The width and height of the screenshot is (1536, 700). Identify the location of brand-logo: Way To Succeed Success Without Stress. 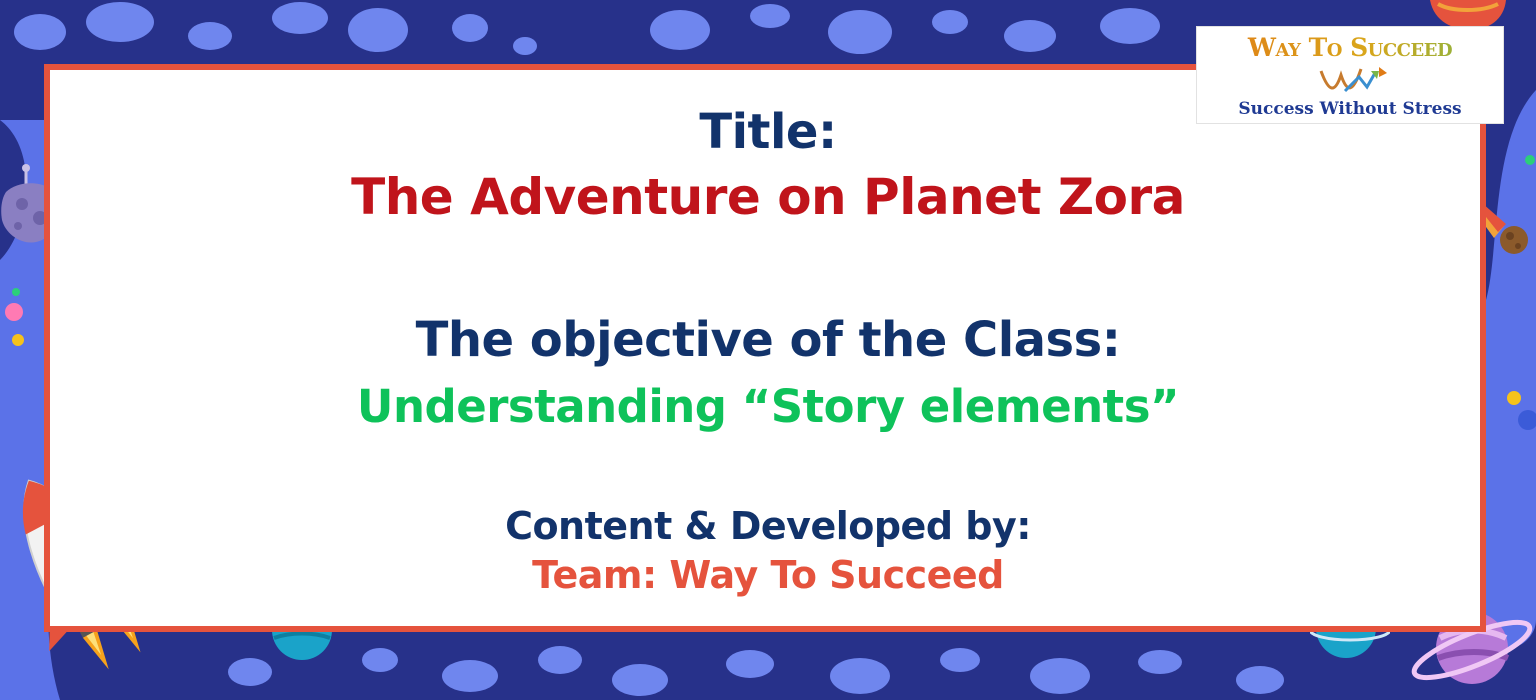
(1350, 75).